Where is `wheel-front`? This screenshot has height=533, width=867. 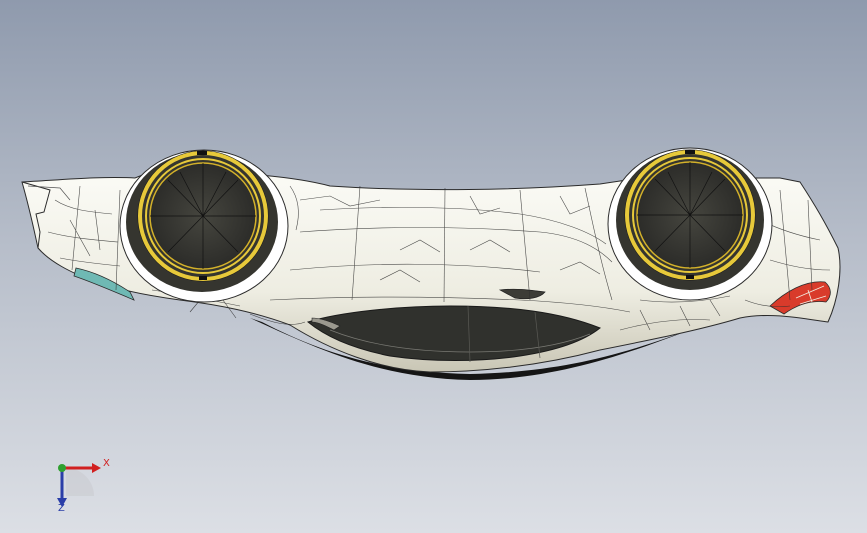 wheel-front is located at coordinates (690, 224).